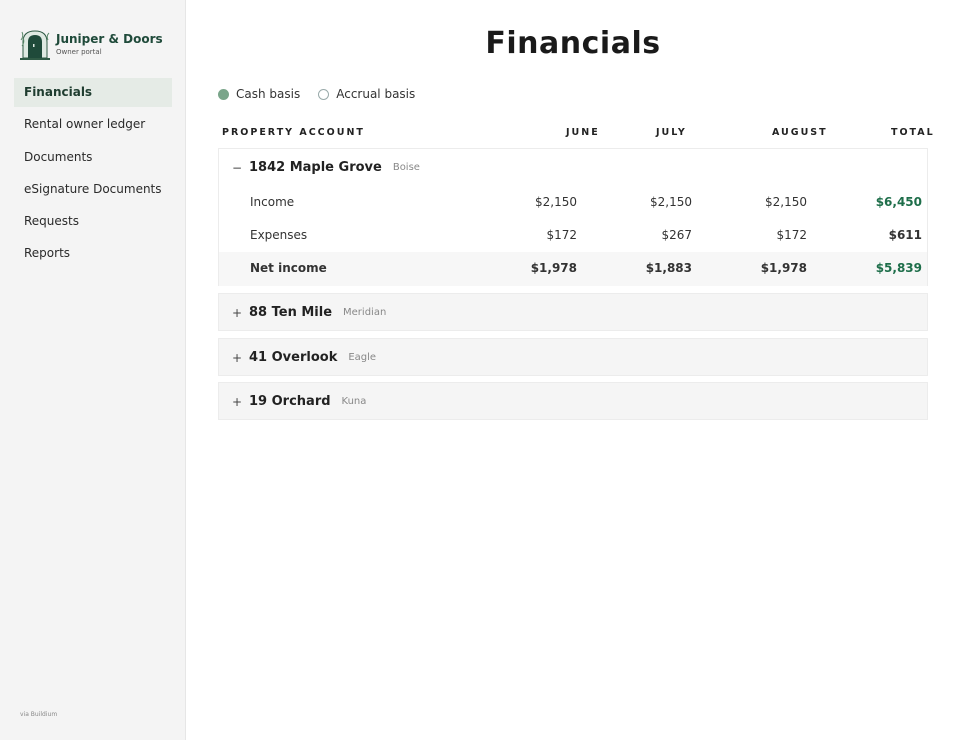 The image size is (960, 740). What do you see at coordinates (913, 132) in the screenshot?
I see `column-header-total: TOTAL` at bounding box center [913, 132].